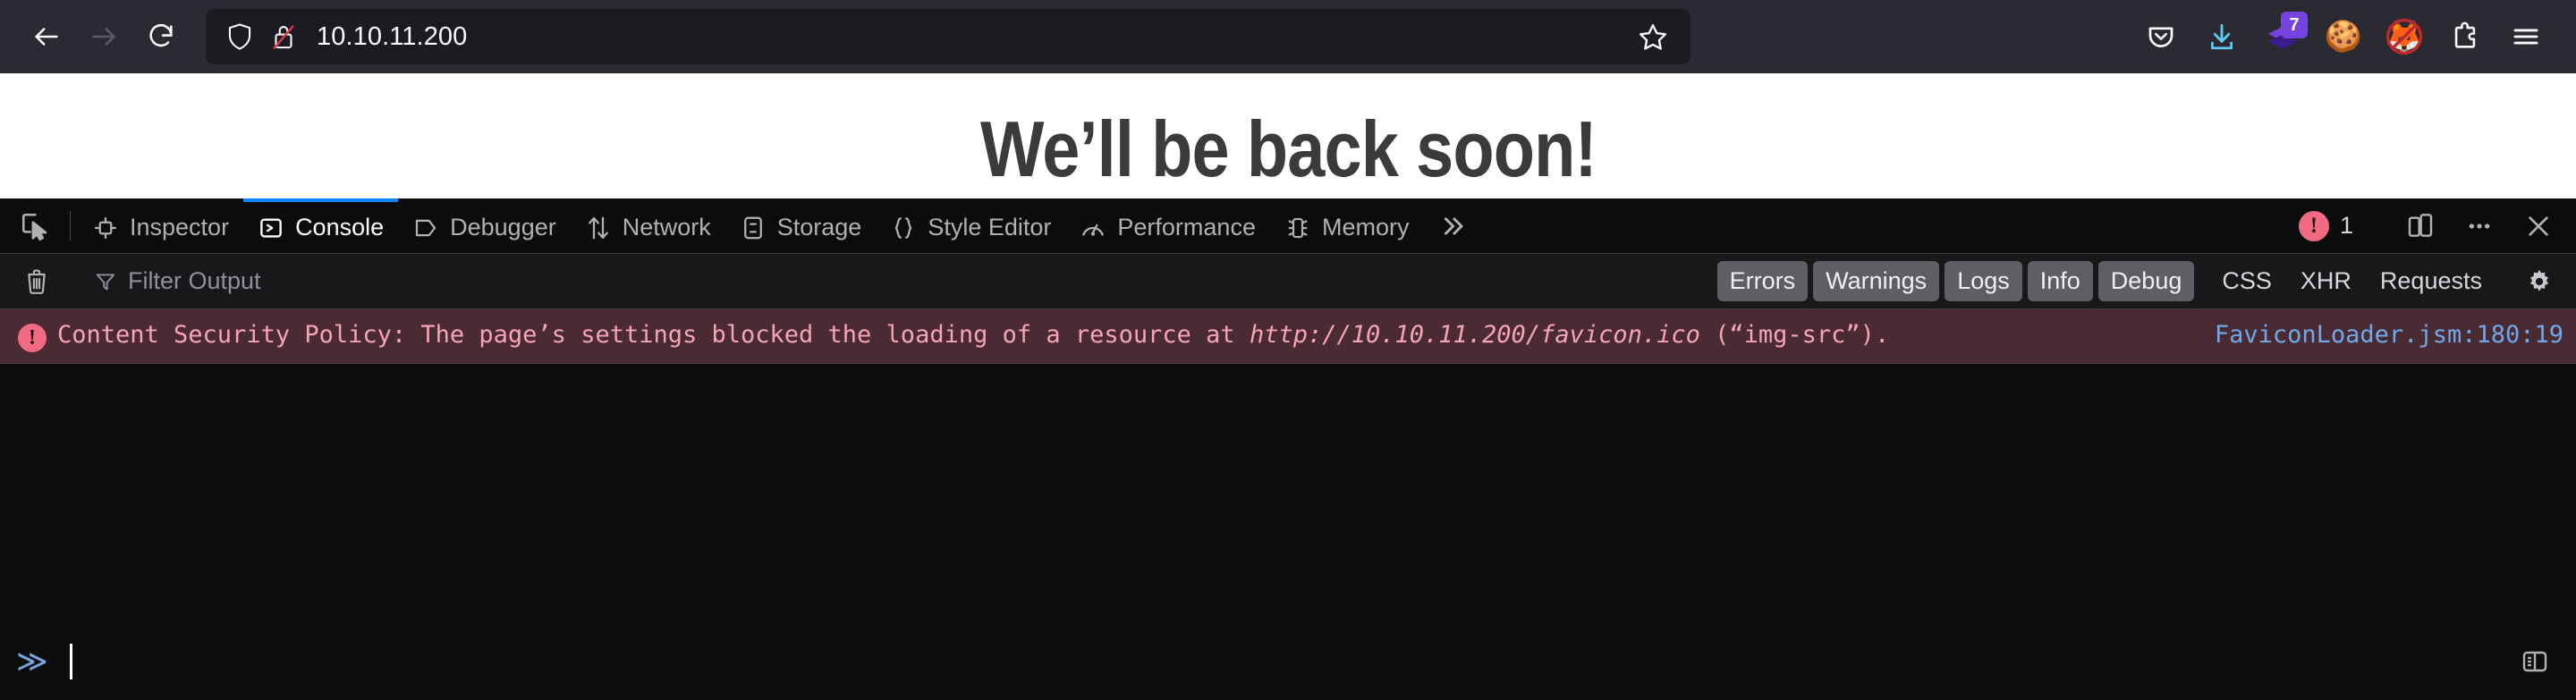 The height and width of the screenshot is (700, 2576). What do you see at coordinates (967, 37) in the screenshot?
I see `address-bar-url: 10.10.11.200` at bounding box center [967, 37].